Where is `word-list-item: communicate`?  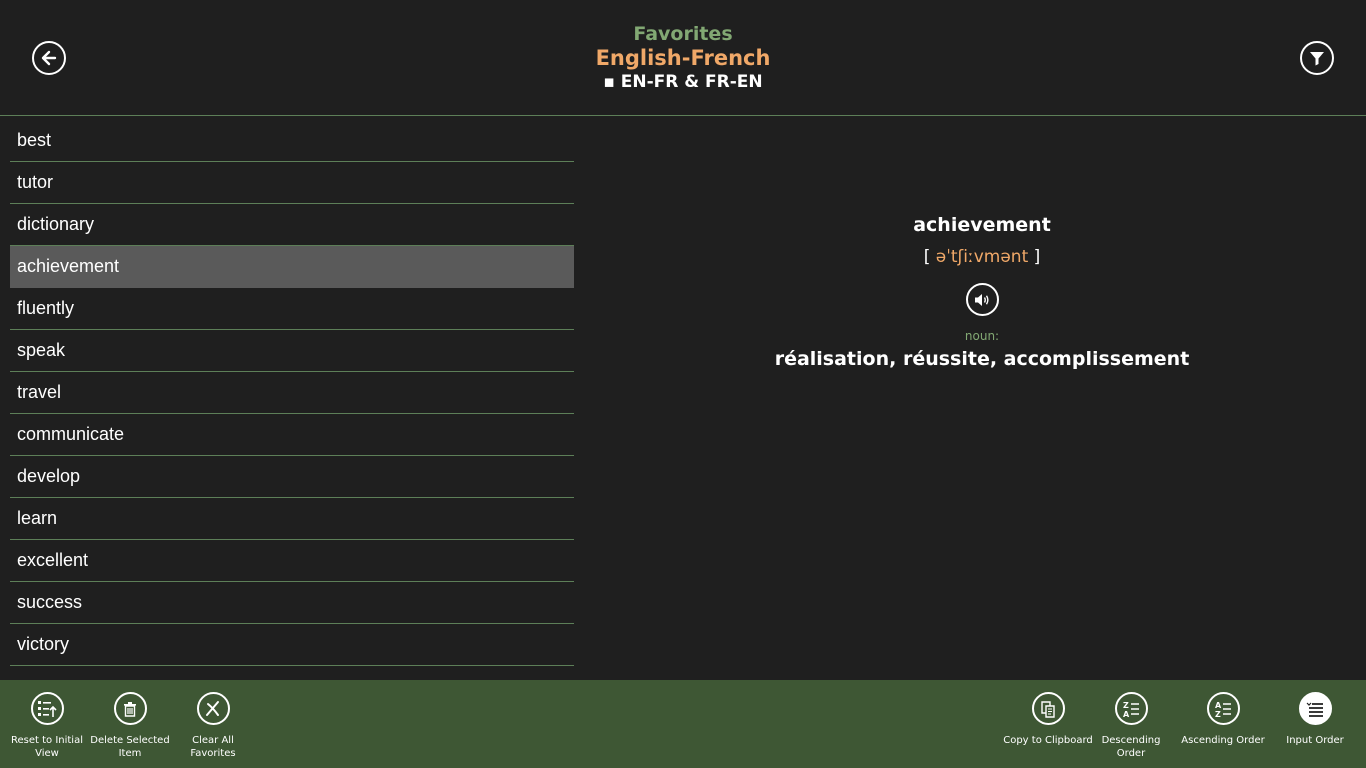 word-list-item: communicate is located at coordinates (292, 435).